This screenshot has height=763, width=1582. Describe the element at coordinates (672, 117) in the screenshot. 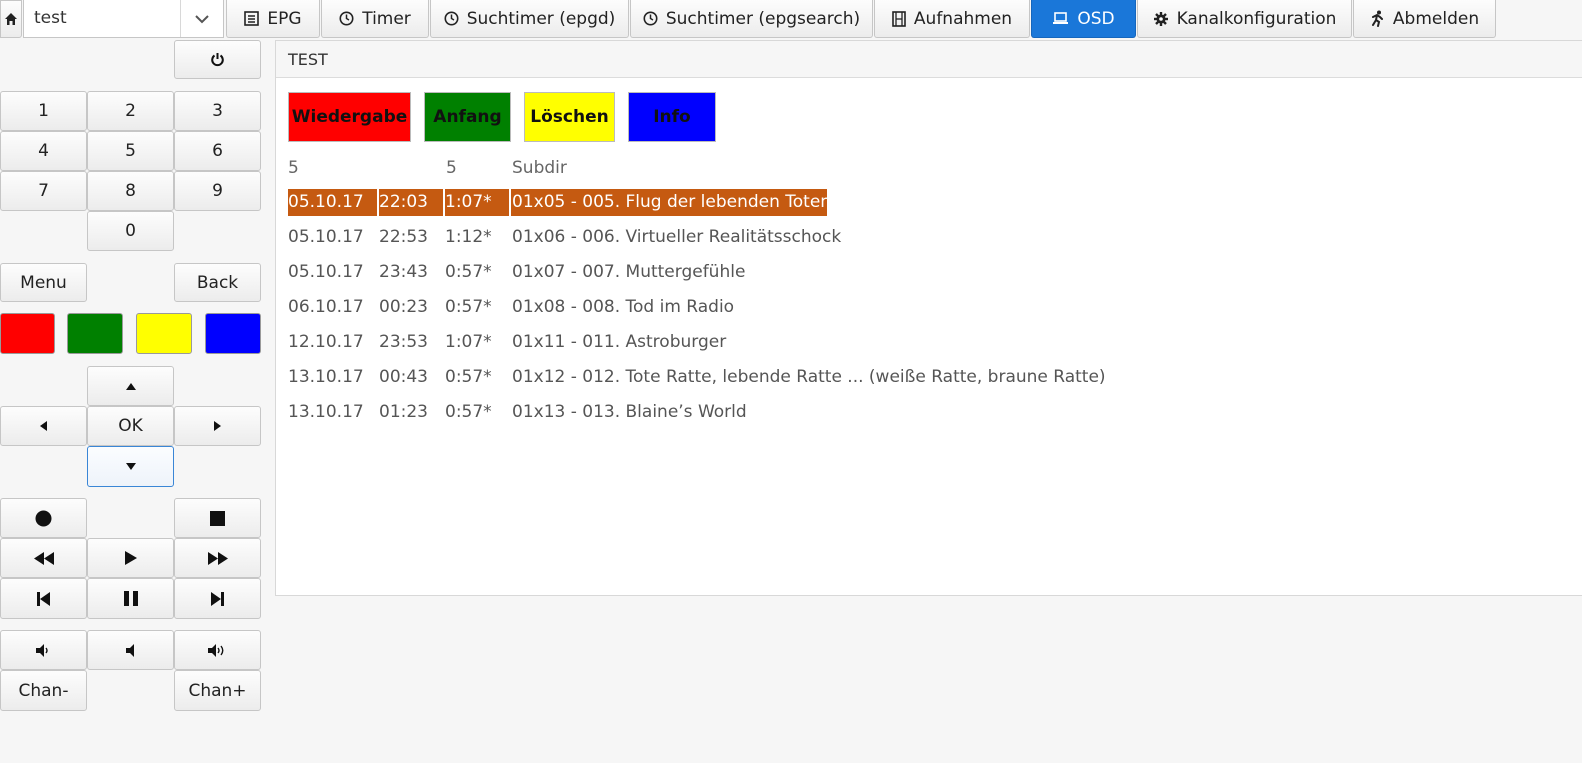

I see `info-button: Info` at that location.